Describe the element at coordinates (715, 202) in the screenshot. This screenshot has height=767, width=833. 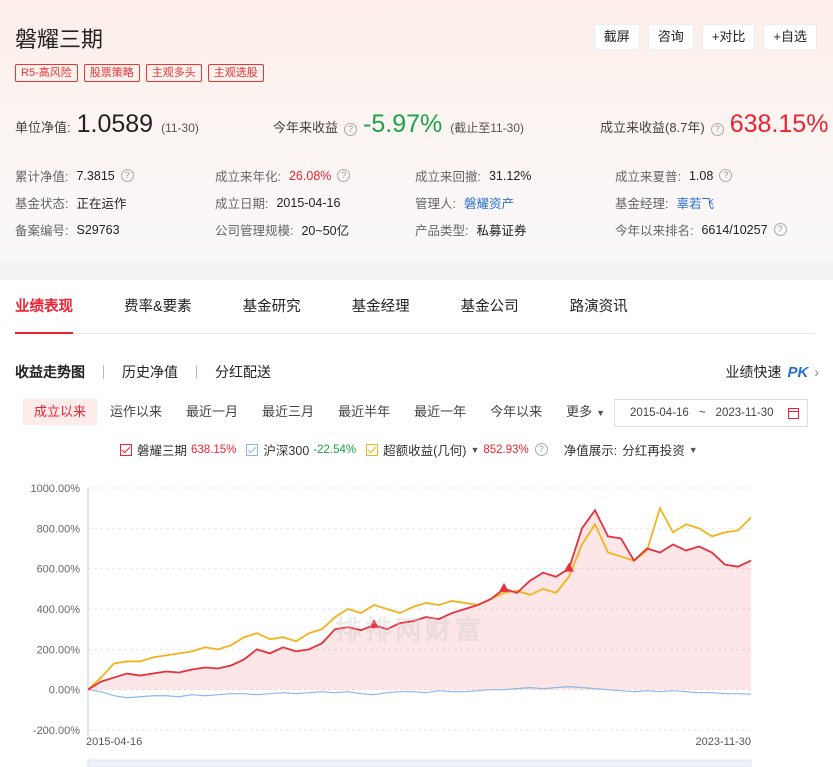
I see `info-cell: 基金经理: 辜若飞` at that location.